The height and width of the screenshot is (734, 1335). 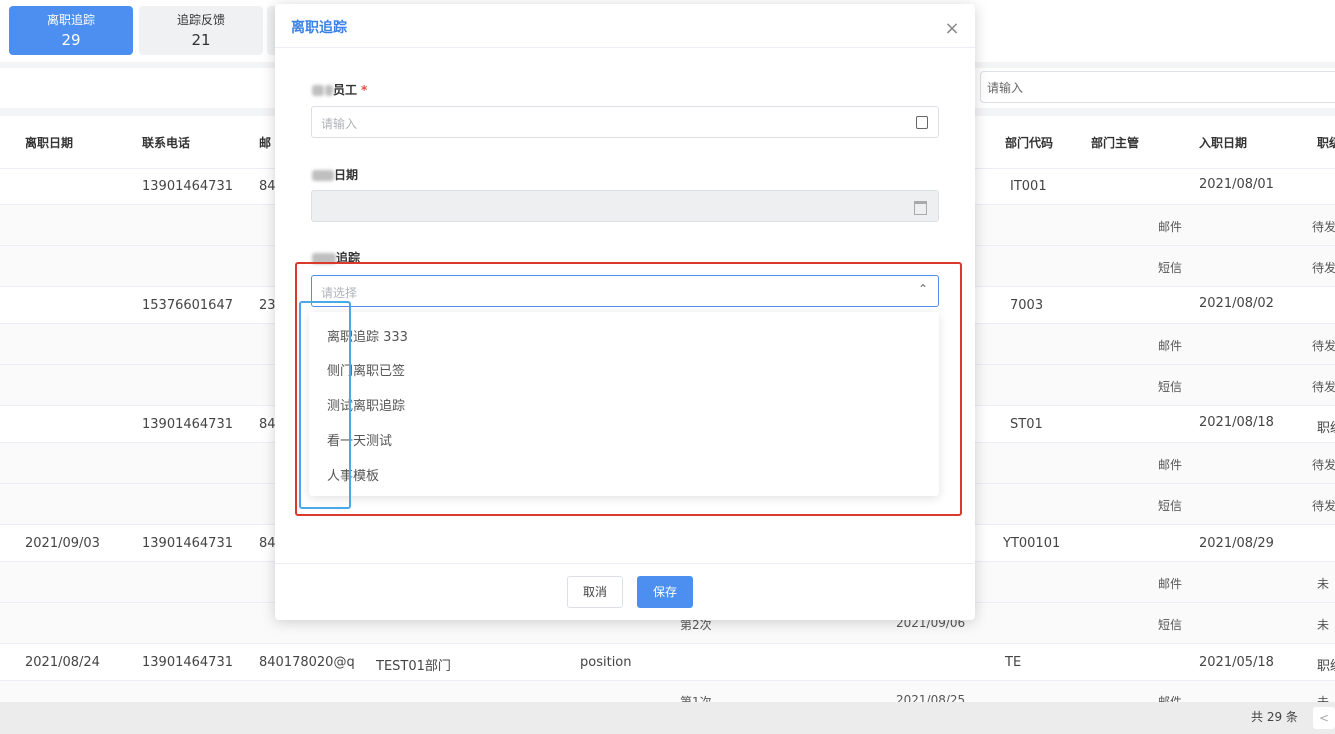 I want to click on dept-code-cell: ST01, so click(x=1026, y=424).